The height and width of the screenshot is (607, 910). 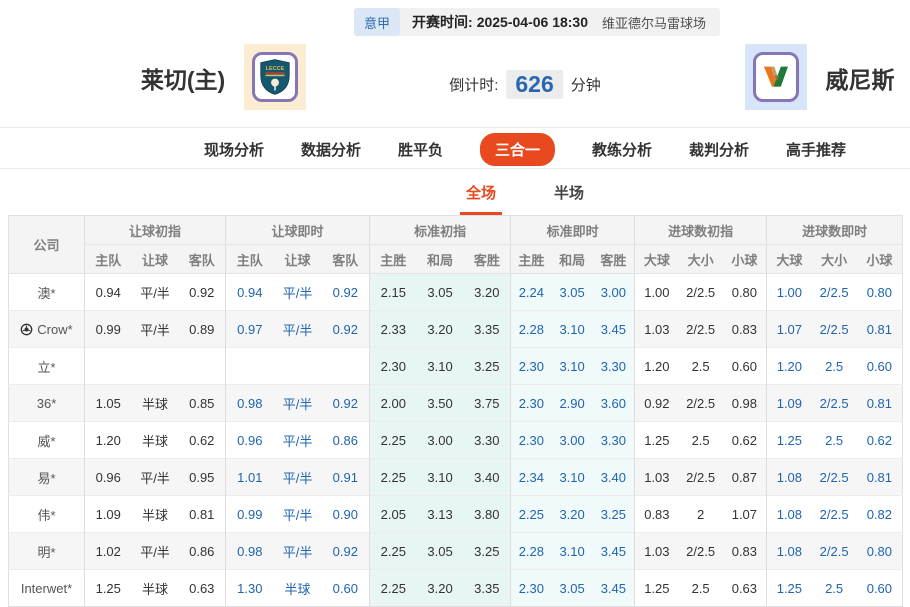 I want to click on odds-cell: 3.25, so click(x=613, y=514).